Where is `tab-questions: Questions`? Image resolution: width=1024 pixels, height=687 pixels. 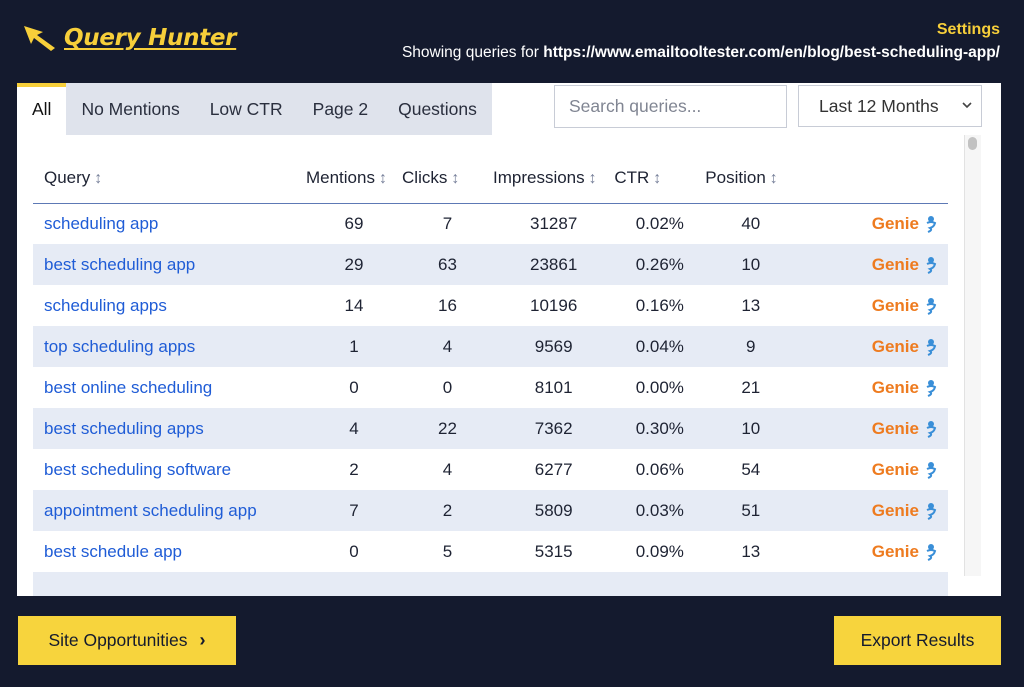
tab-questions: Questions is located at coordinates (437, 109).